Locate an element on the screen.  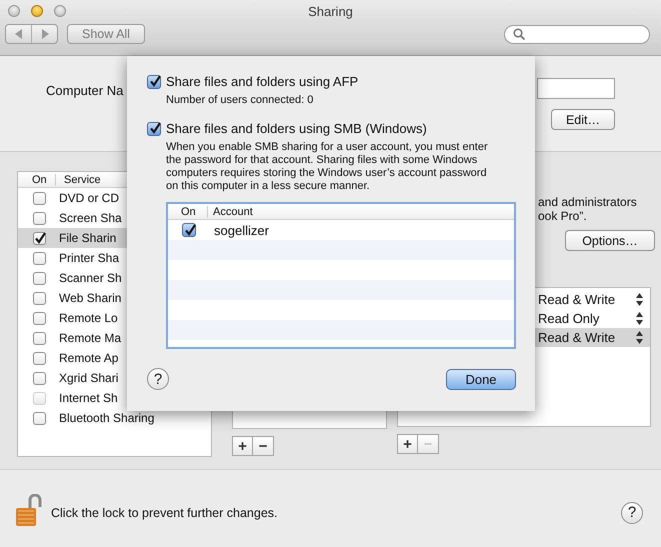
forward-icon is located at coordinates (44, 34).